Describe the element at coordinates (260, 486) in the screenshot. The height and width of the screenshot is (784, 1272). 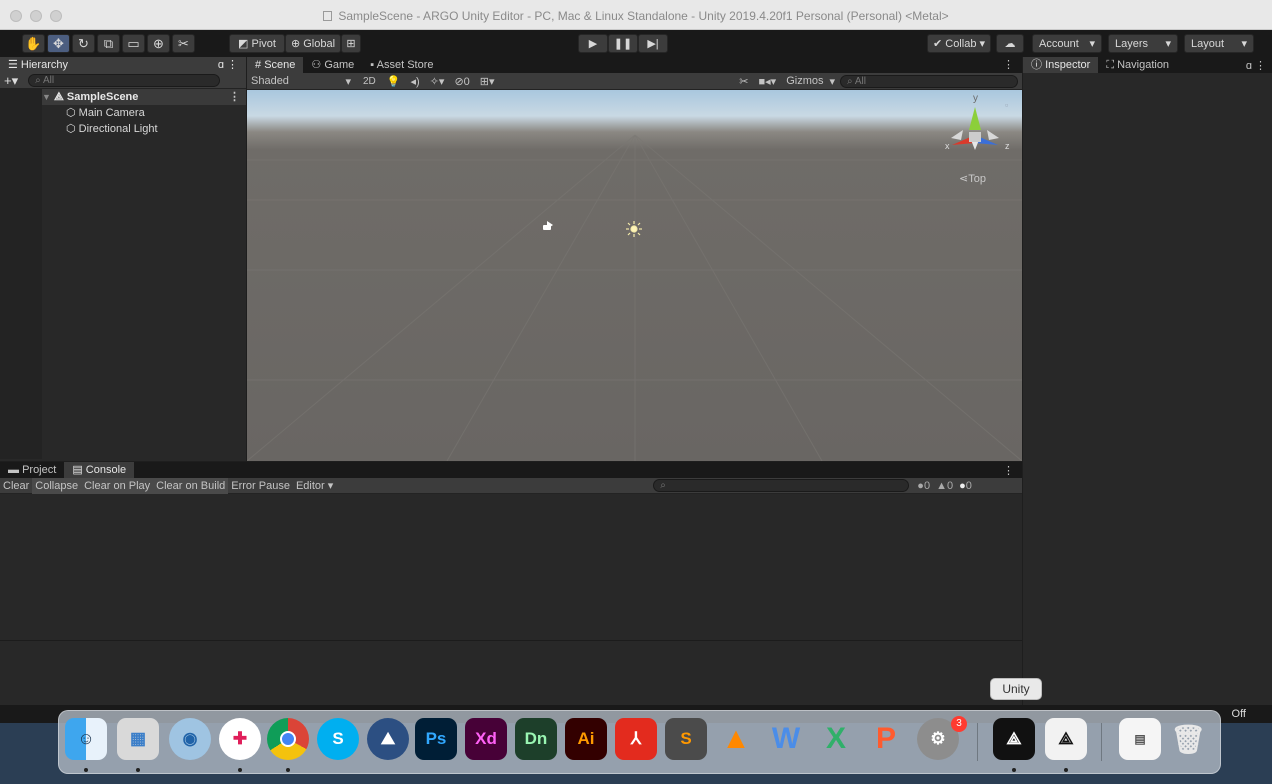
I see `error-pause-toggle: Error Pause` at that location.